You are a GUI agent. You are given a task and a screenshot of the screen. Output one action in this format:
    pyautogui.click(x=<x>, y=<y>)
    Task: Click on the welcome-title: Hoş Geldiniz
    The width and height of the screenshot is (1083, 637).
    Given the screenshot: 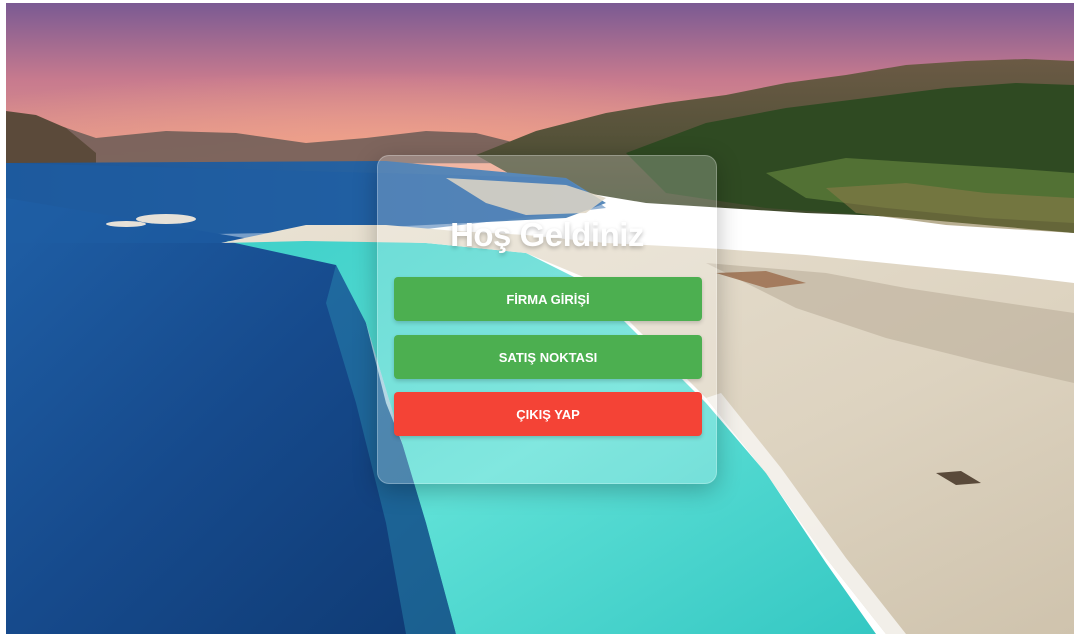 What is the action you would take?
    pyautogui.click(x=547, y=234)
    